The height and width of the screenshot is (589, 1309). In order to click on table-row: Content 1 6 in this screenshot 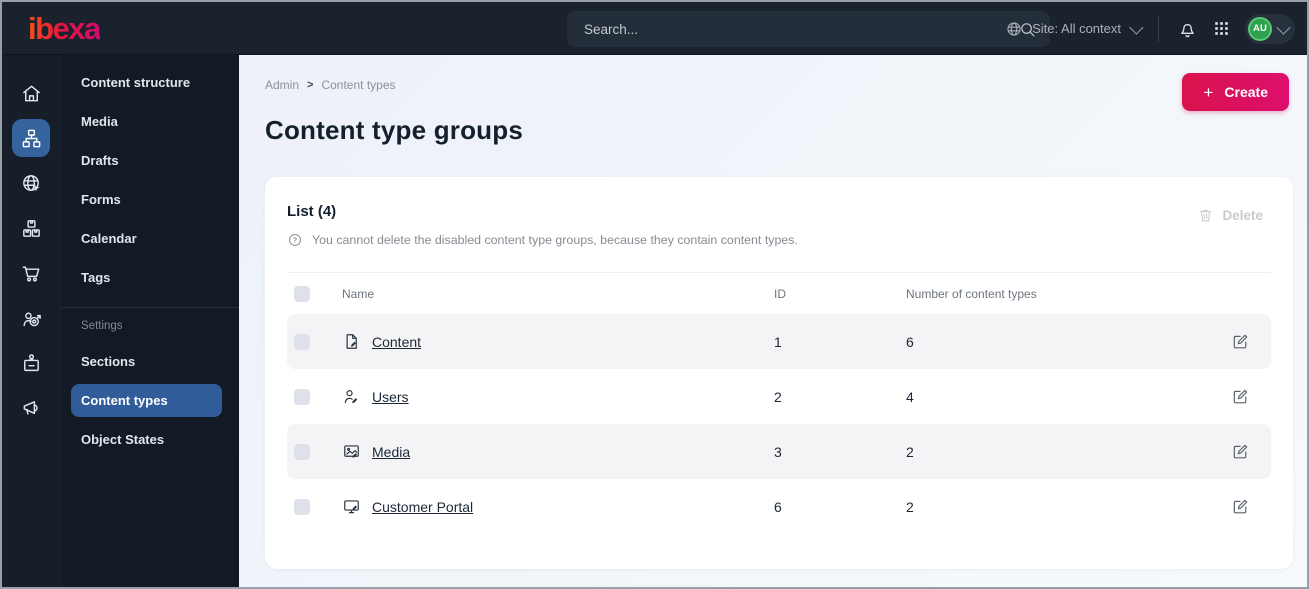, I will do `click(779, 341)`.